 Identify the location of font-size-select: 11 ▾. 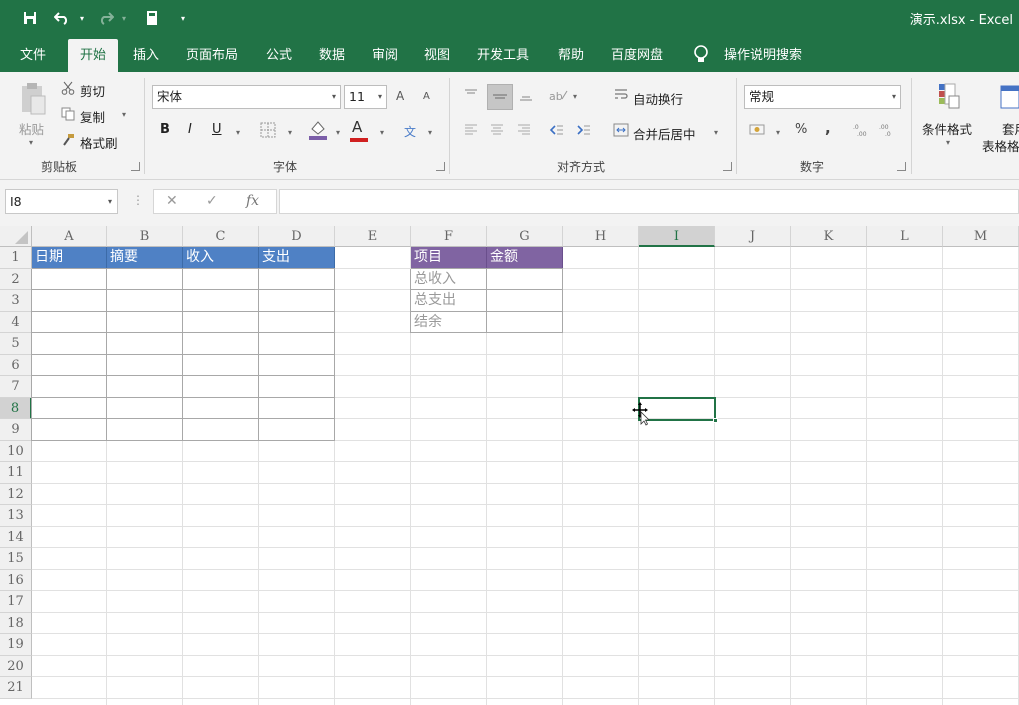
(365, 97).